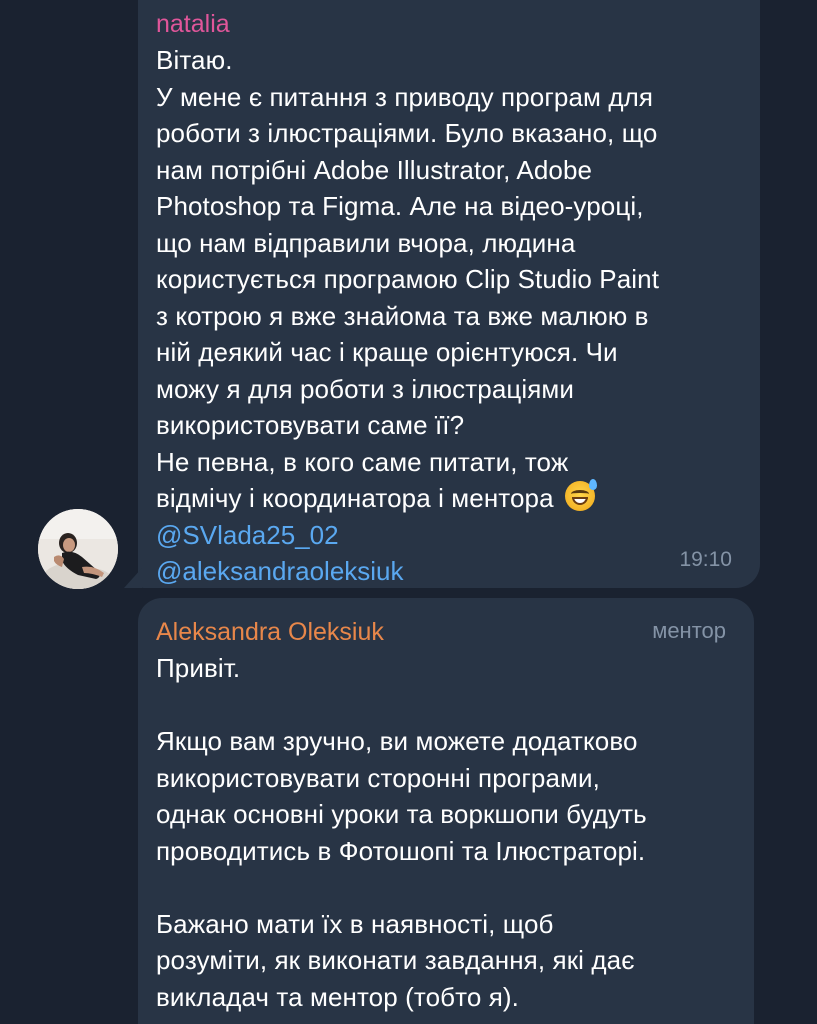 This screenshot has width=817, height=1024. I want to click on mention-link: @aleksandraoleksiuk, so click(445, 571).